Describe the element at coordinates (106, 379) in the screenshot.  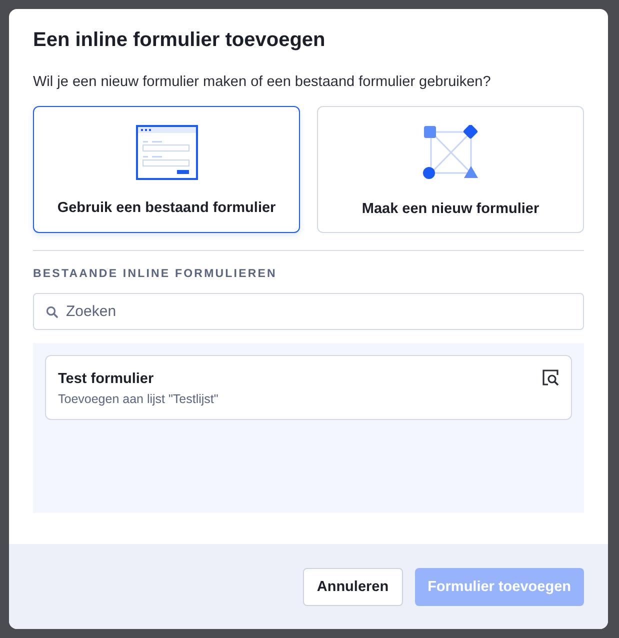
I see `form-title: Test formulier` at that location.